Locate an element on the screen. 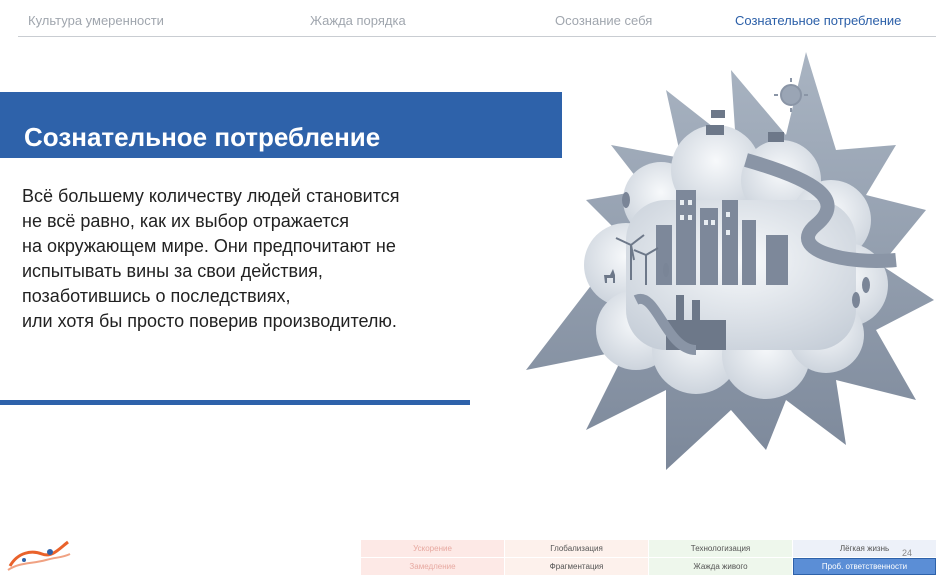 The width and height of the screenshot is (936, 576). grid-cell-responsibility: Проб. ответственности is located at coordinates (864, 566).